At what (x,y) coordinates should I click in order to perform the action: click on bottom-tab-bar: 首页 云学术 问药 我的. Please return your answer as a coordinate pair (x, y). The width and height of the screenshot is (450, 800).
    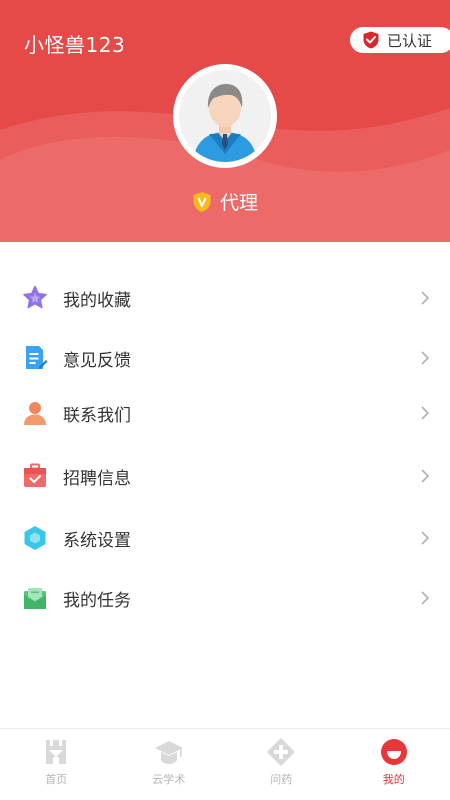
    Looking at the image, I should click on (225, 764).